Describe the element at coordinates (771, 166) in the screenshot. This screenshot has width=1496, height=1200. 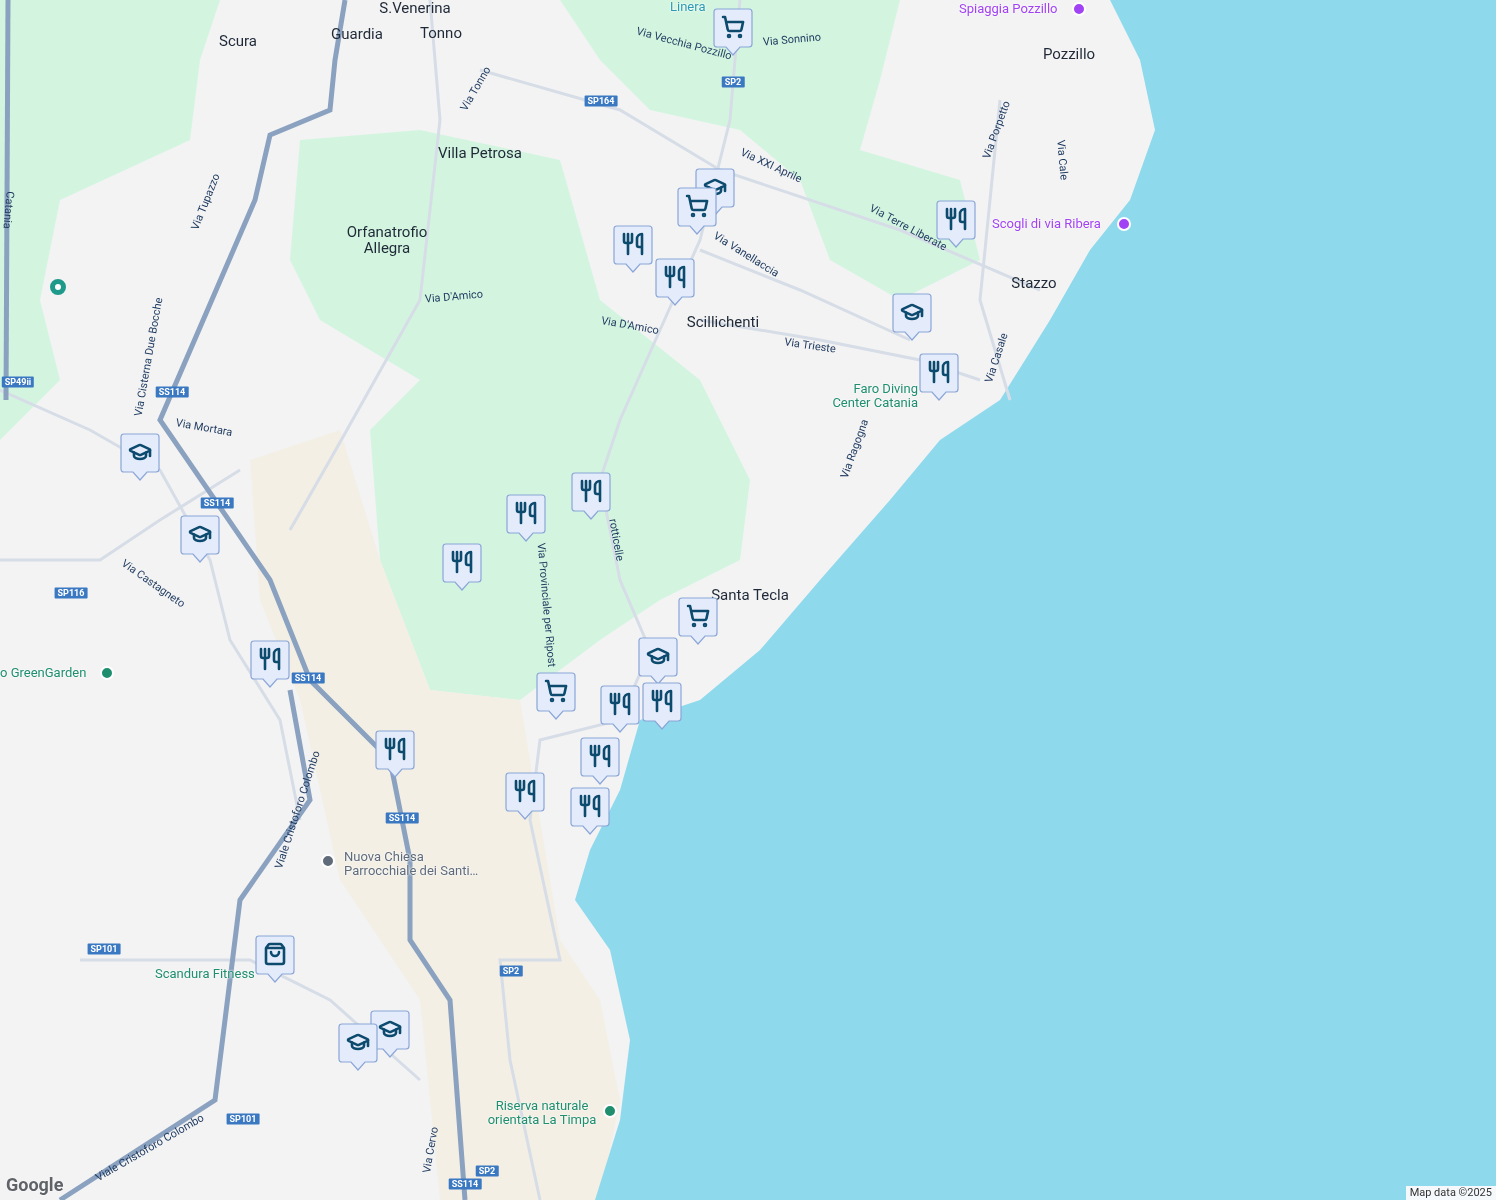
I see `street-label: Via XXI Aprile` at that location.